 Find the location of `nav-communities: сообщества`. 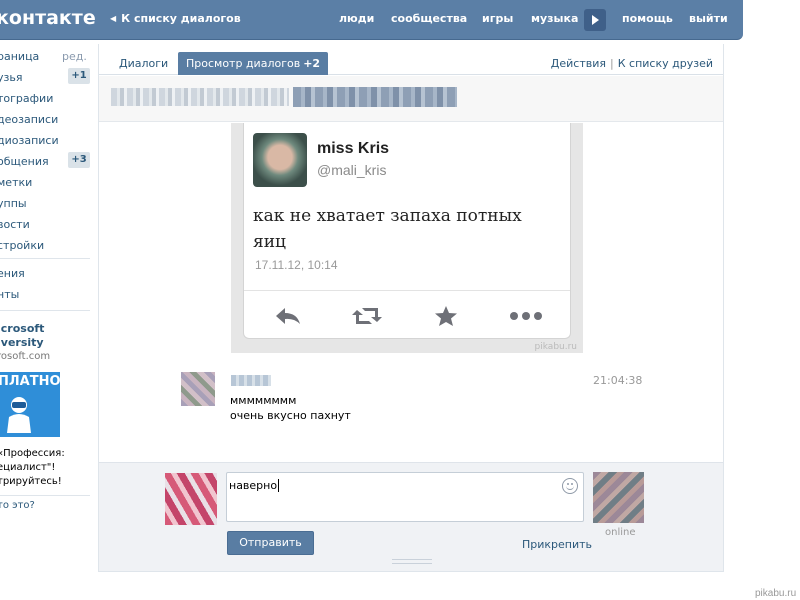

nav-communities: сообщества is located at coordinates (429, 18).